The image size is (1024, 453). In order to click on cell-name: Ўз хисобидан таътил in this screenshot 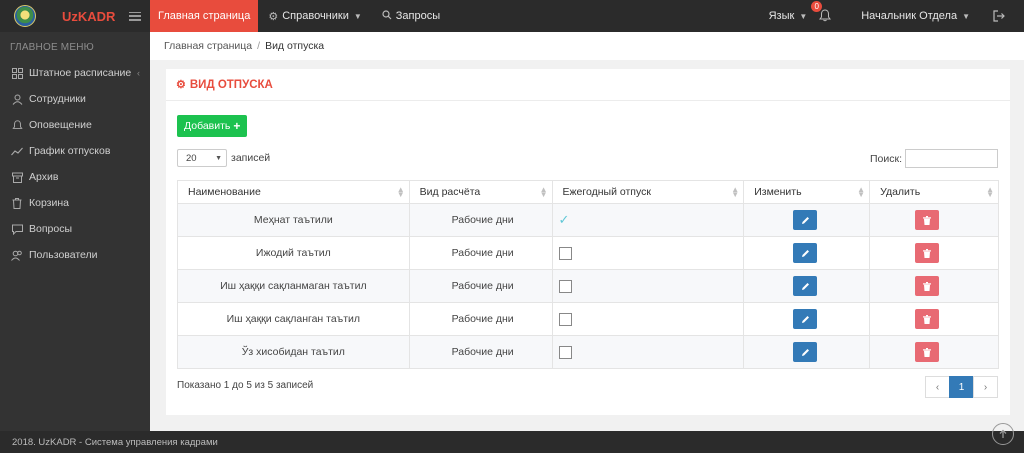, I will do `click(293, 352)`.